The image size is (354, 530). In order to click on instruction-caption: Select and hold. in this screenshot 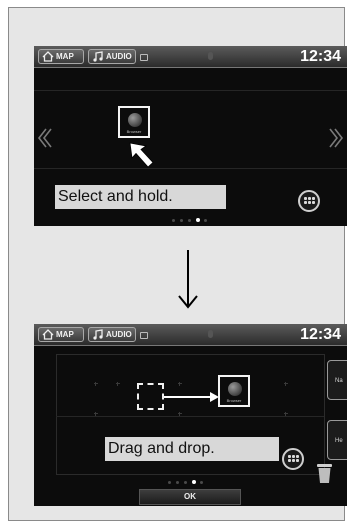, I will do `click(140, 197)`.